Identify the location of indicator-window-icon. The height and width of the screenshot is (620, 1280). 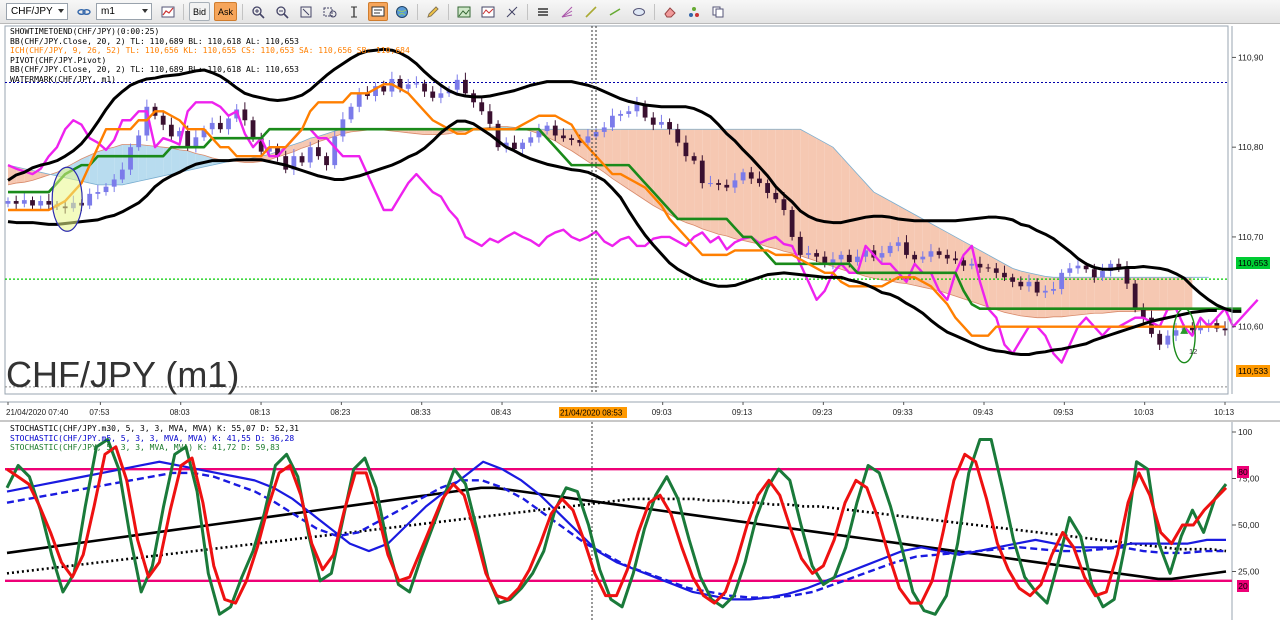
(488, 11).